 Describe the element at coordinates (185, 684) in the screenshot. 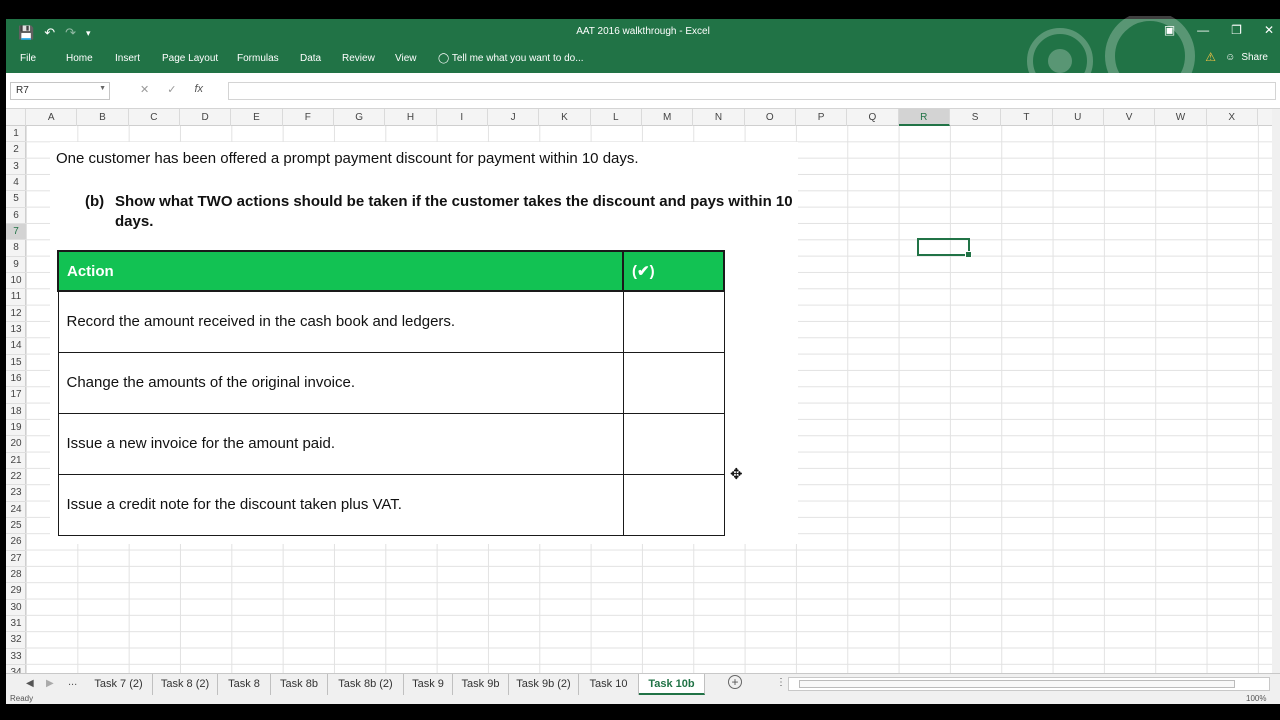

I see `sheet-tab: Task 8 (2)` at that location.